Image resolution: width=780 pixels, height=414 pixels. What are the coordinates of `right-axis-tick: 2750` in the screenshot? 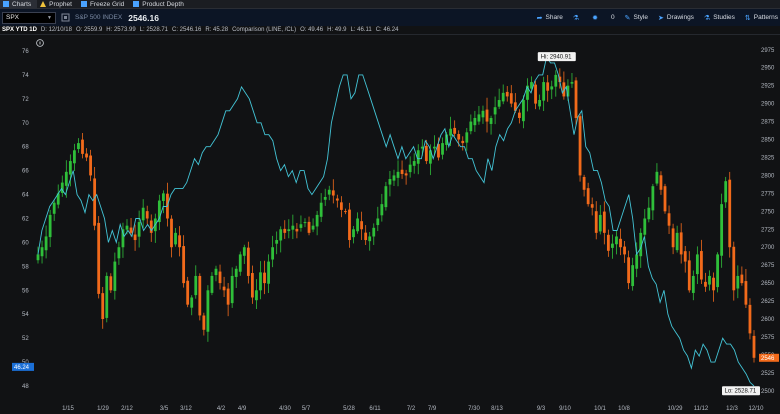 It's located at (768, 212).